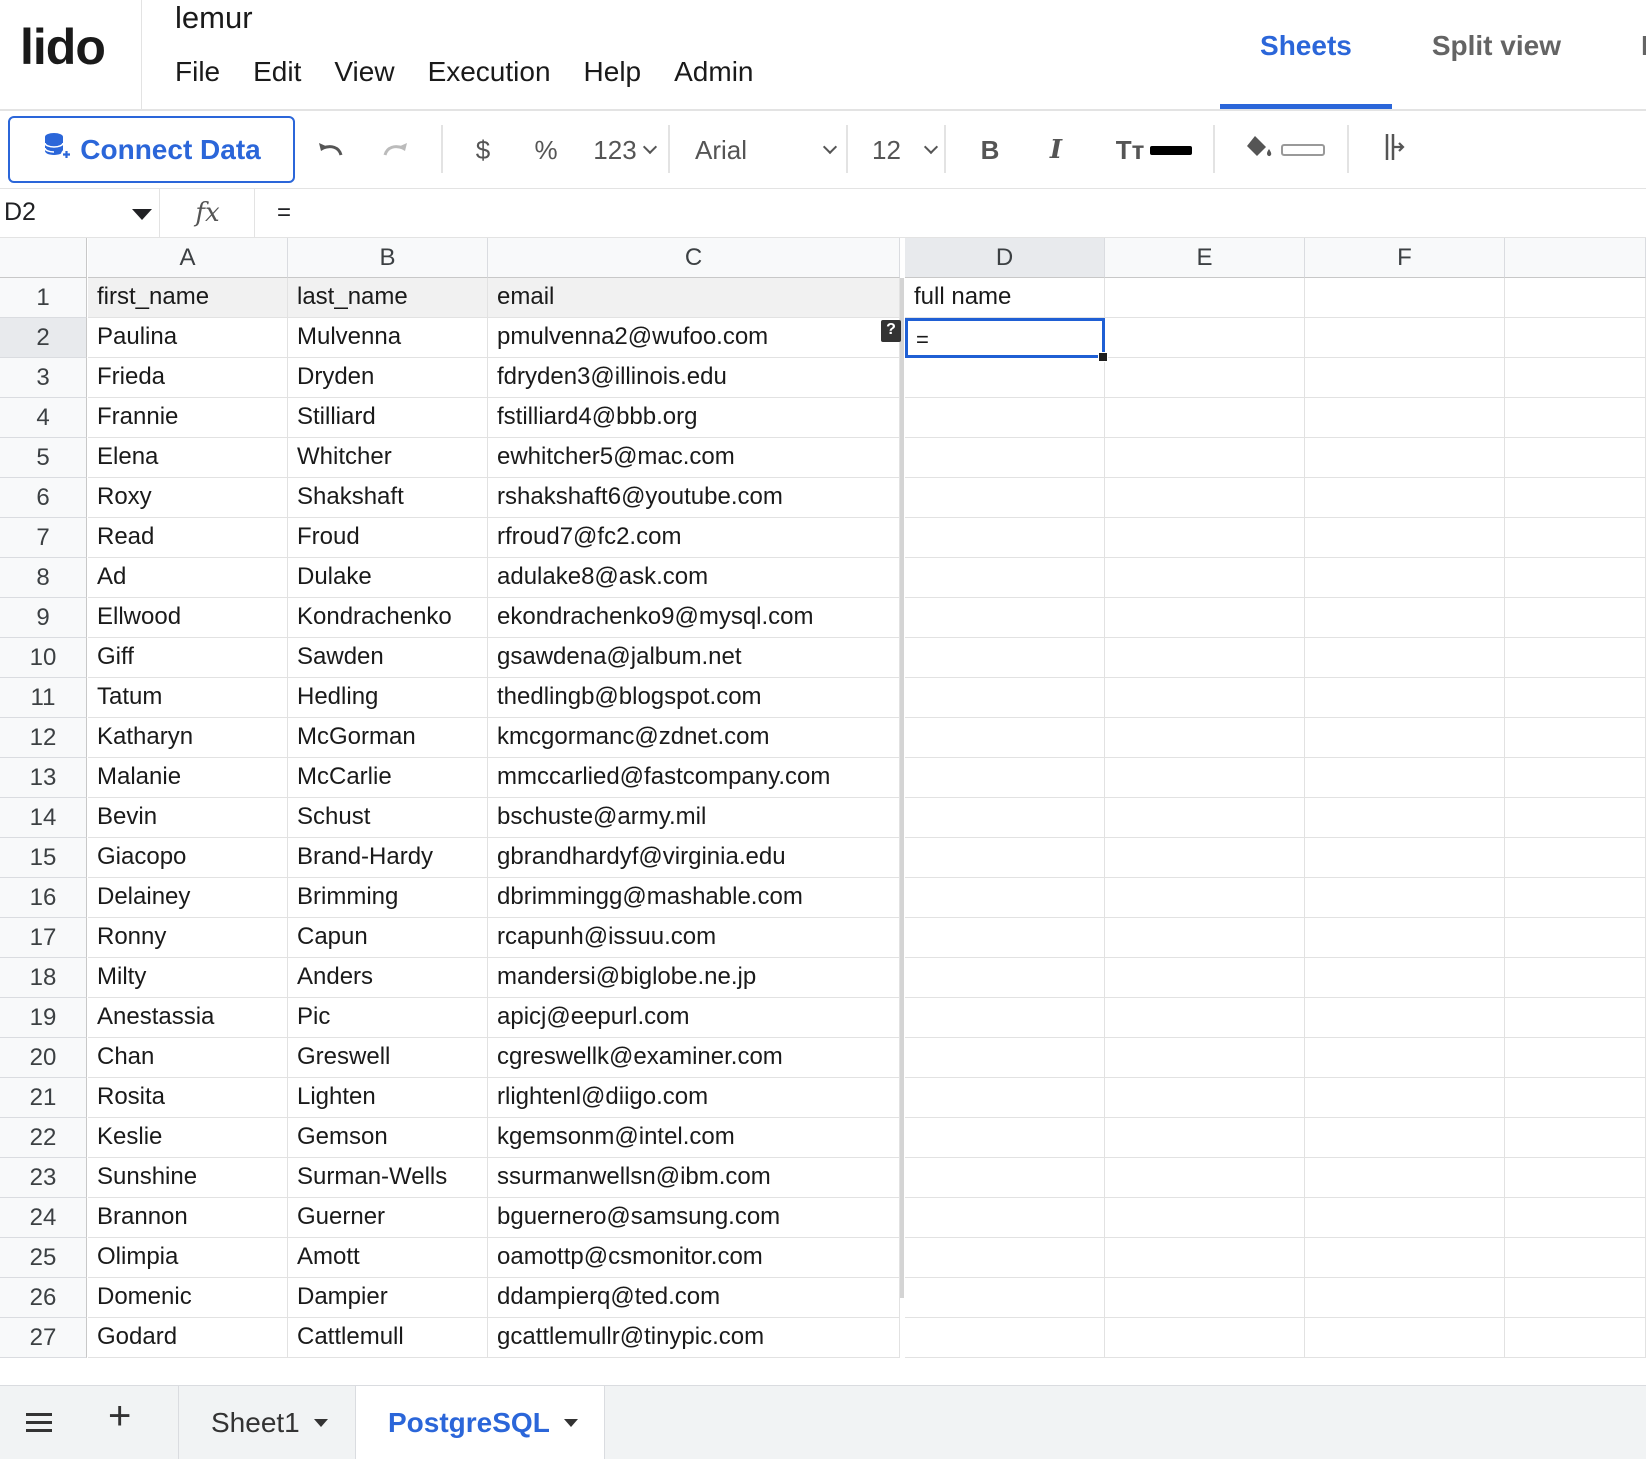  I want to click on data-cell: Milty, so click(188, 978).